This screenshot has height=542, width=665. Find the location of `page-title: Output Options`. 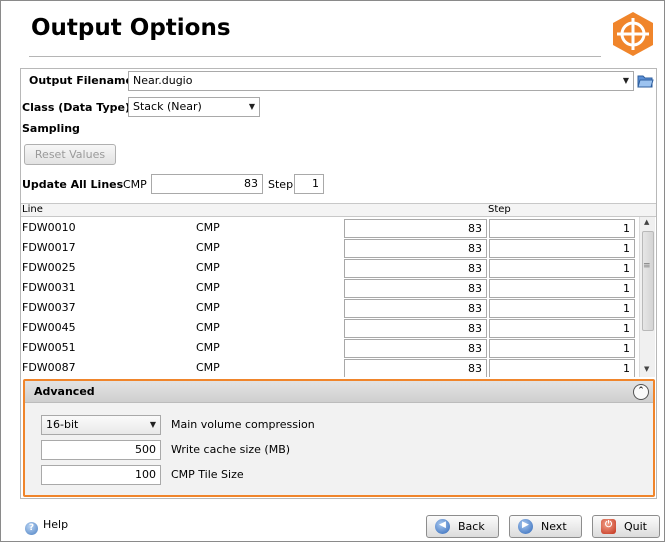

page-title: Output Options is located at coordinates (131, 28).